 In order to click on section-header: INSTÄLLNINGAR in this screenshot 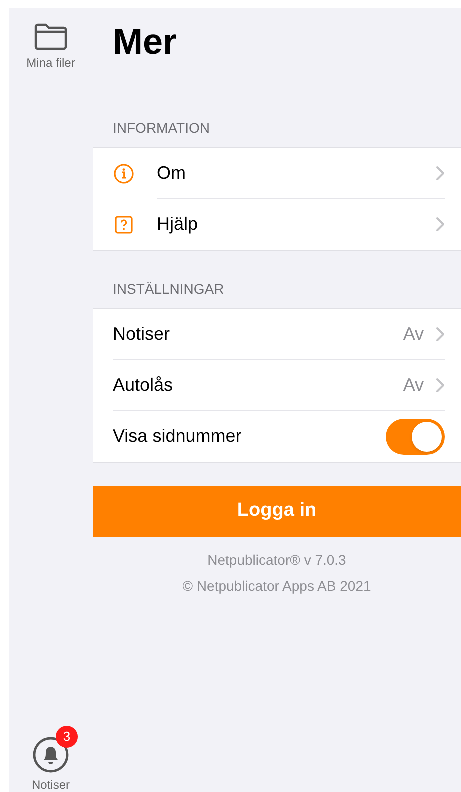, I will do `click(169, 289)`.